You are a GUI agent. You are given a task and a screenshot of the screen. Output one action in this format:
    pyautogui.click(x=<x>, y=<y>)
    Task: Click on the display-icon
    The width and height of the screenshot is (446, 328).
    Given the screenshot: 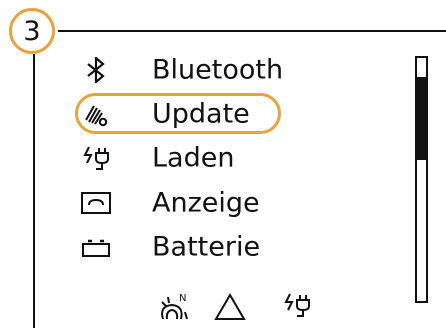 What is the action you would take?
    pyautogui.click(x=96, y=203)
    